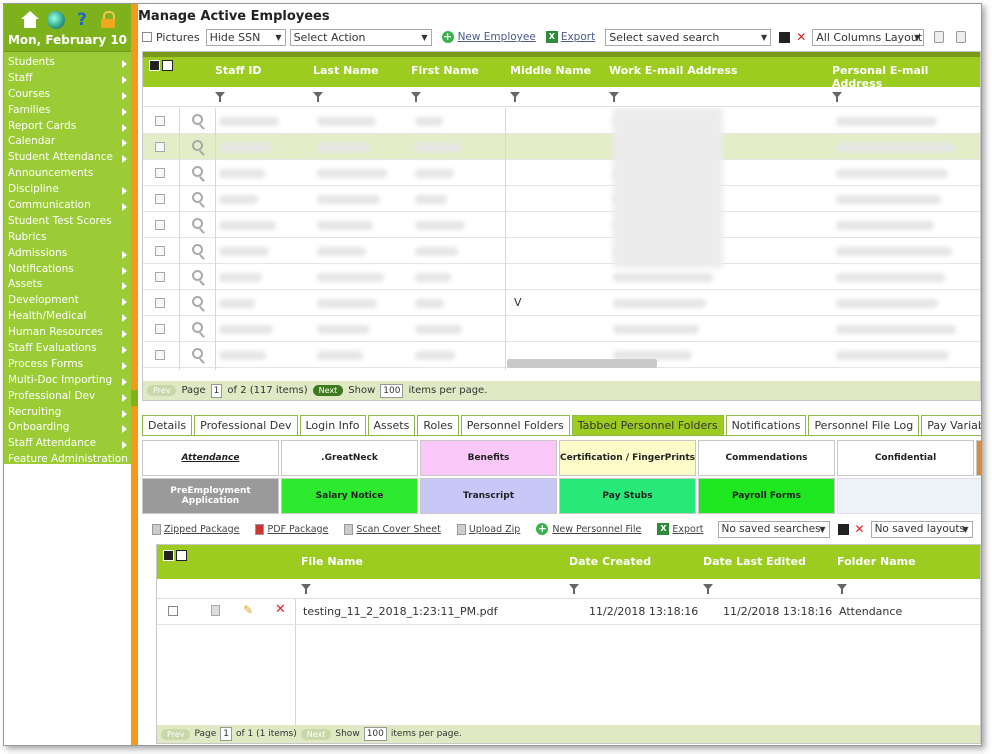  What do you see at coordinates (238, 70) in the screenshot?
I see `col-staff-id: Staff ID` at bounding box center [238, 70].